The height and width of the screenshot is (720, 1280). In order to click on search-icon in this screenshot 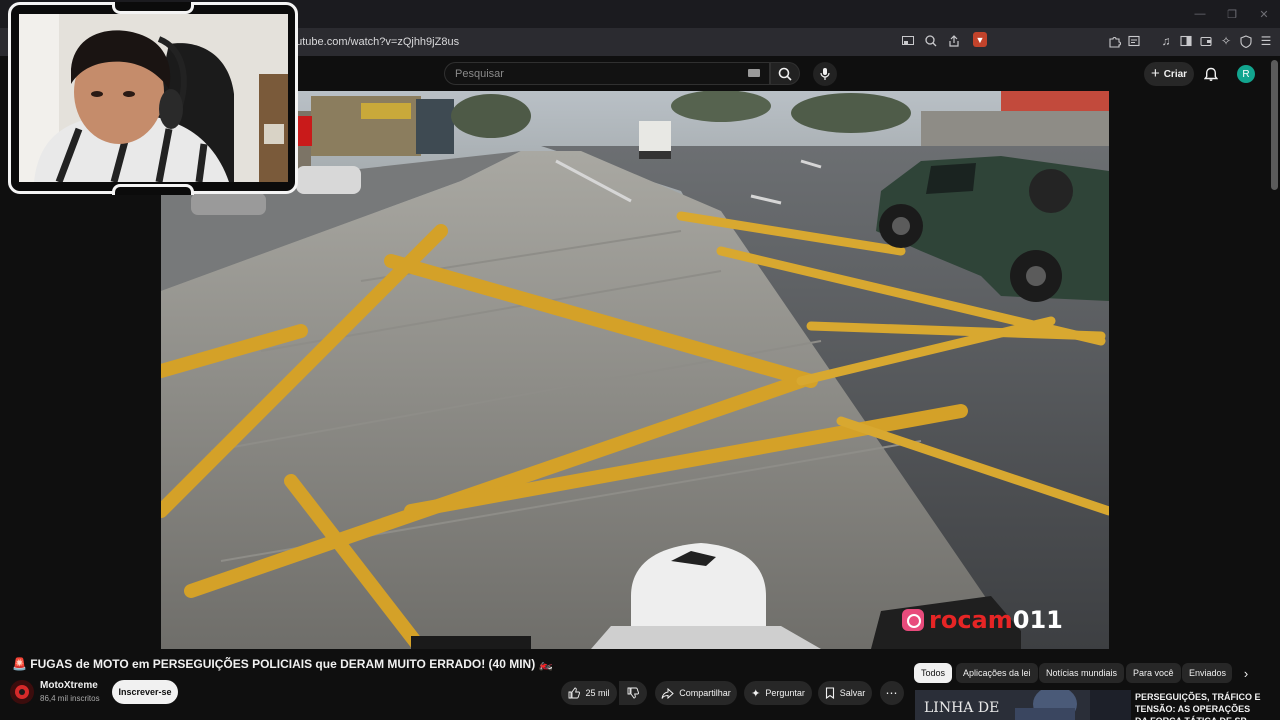, I will do `click(785, 74)`.